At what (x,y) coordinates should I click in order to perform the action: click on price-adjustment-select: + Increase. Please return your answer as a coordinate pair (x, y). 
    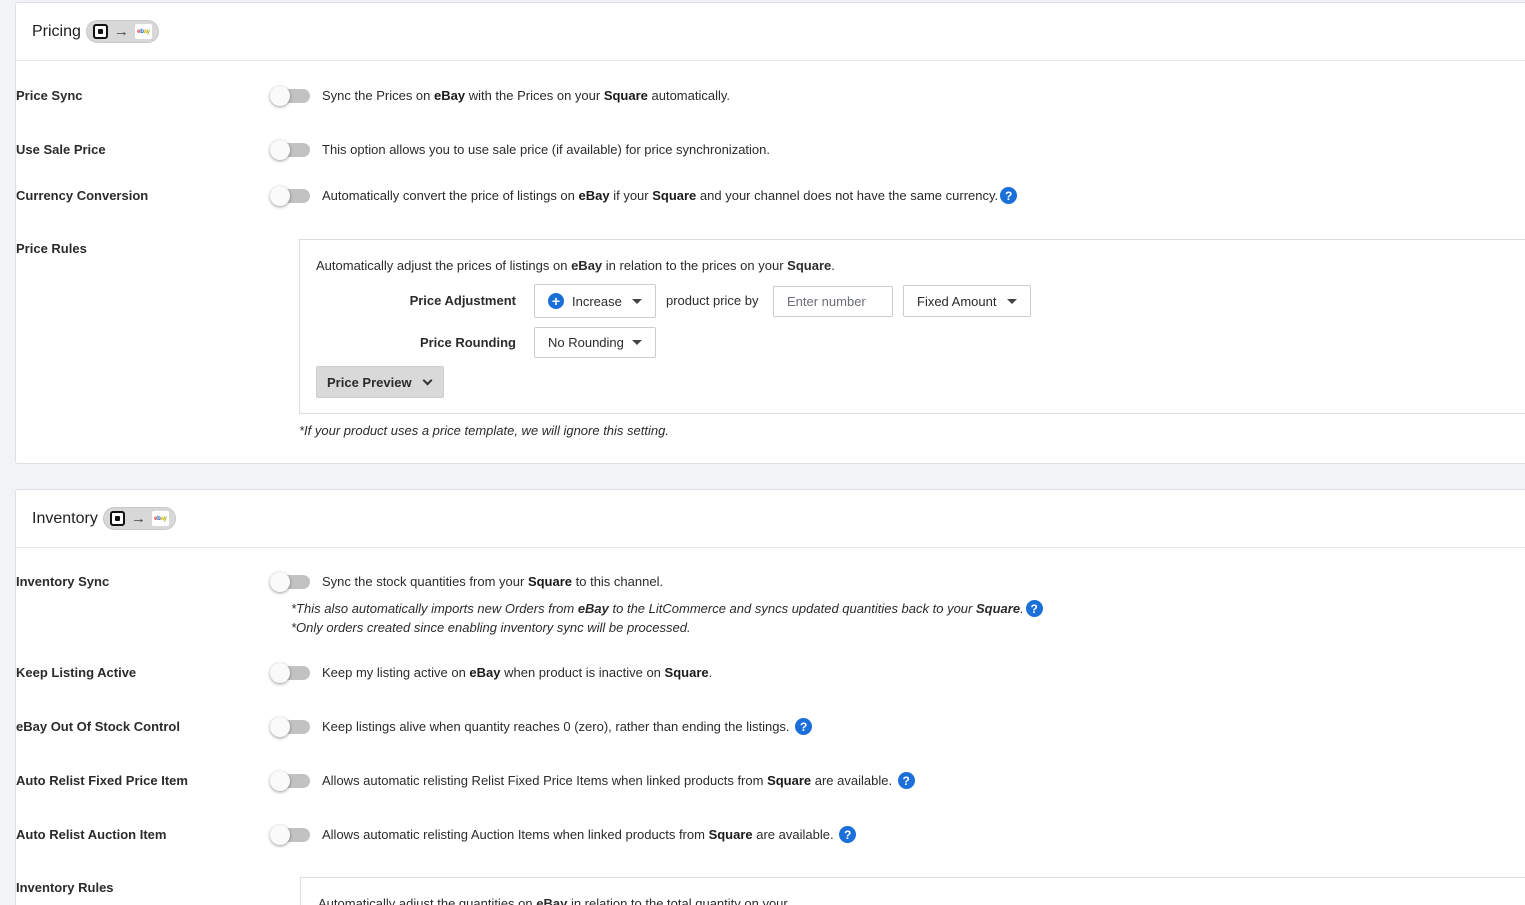
    Looking at the image, I should click on (595, 301).